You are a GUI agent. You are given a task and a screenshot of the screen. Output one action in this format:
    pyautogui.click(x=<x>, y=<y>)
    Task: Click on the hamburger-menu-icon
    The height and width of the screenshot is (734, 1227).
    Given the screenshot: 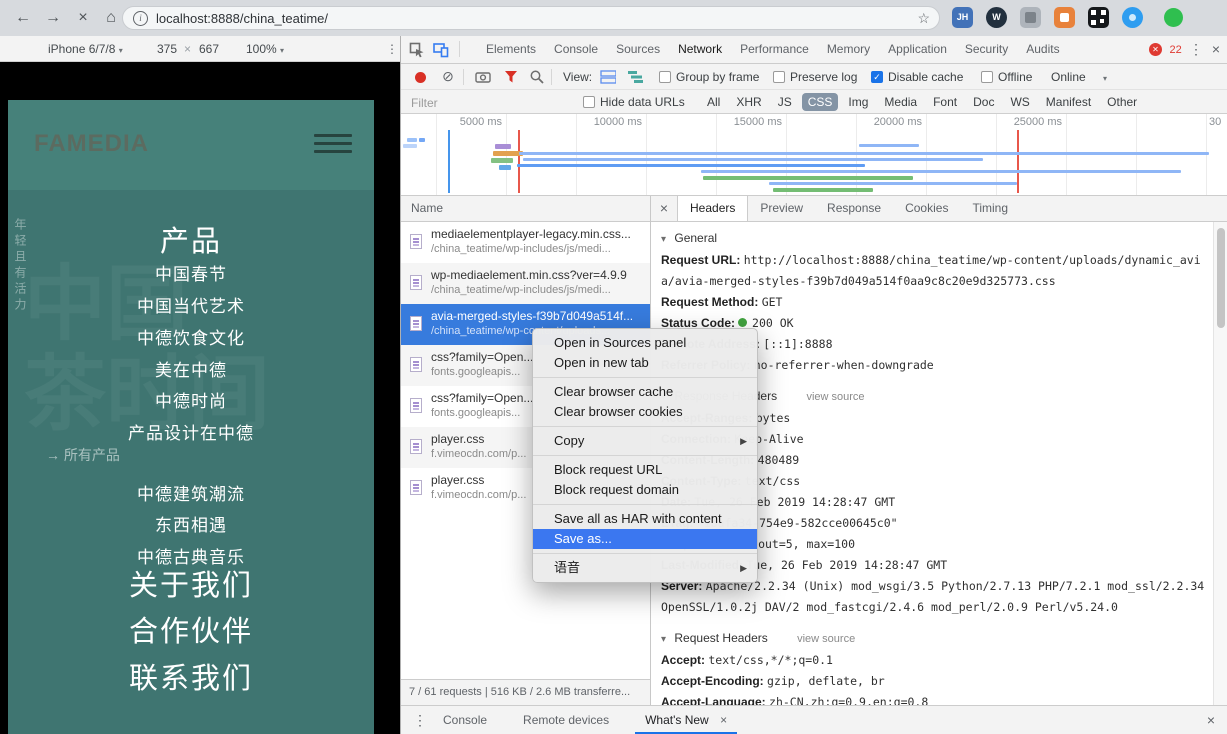 What is the action you would take?
    pyautogui.click(x=333, y=144)
    